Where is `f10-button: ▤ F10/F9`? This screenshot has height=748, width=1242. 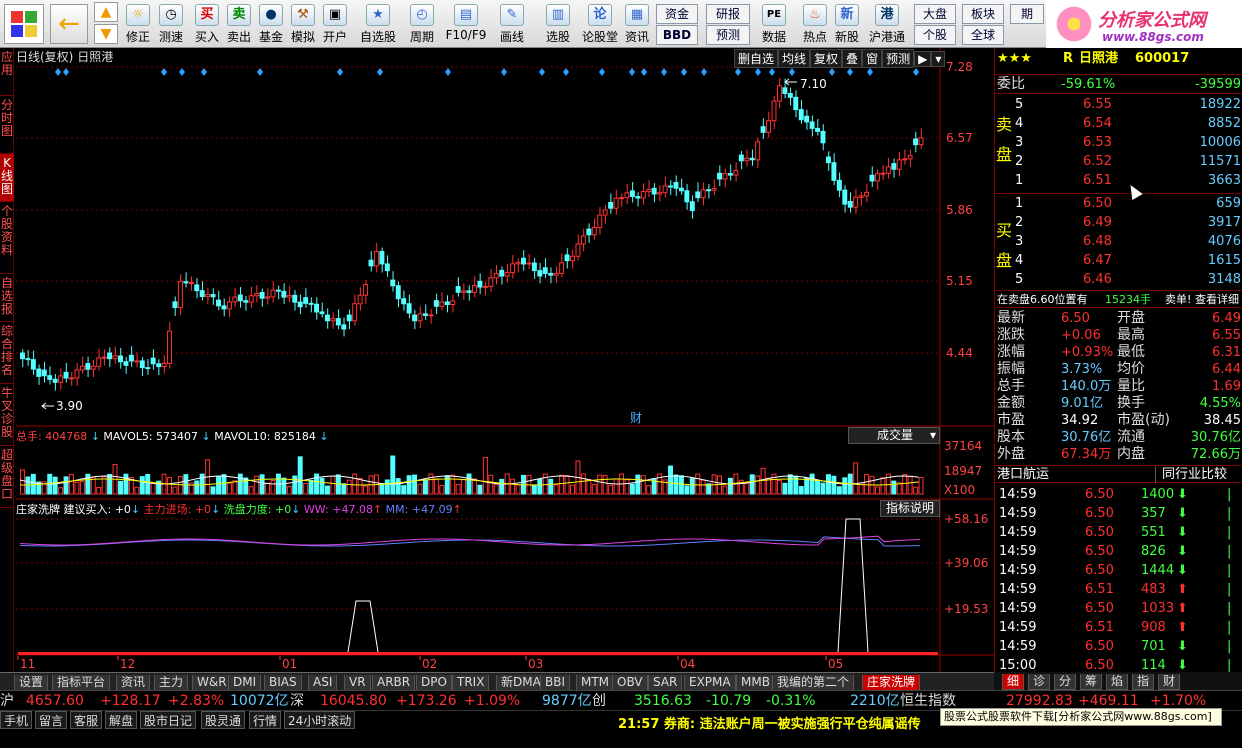 f10-button: ▤ F10/F9 is located at coordinates (466, 24).